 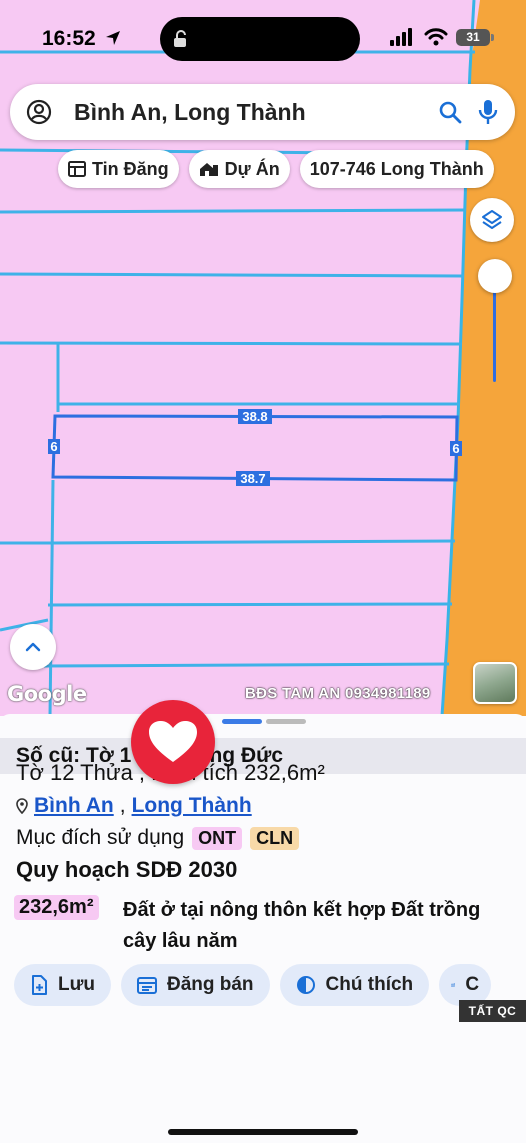 What do you see at coordinates (252, 478) in the screenshot?
I see `parcel-bottom-length: 38.7` at bounding box center [252, 478].